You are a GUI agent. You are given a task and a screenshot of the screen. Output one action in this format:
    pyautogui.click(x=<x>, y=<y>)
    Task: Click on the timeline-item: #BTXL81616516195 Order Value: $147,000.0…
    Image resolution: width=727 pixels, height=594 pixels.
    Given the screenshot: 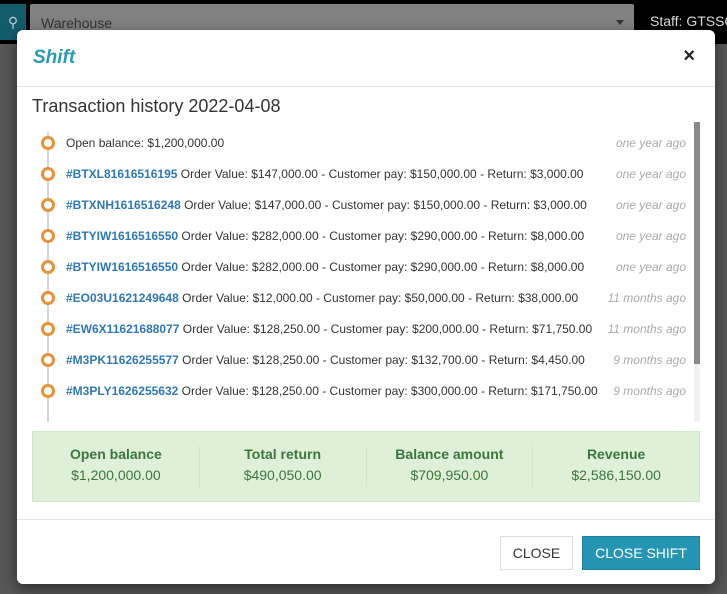 What is the action you would take?
    pyautogui.click(x=359, y=174)
    